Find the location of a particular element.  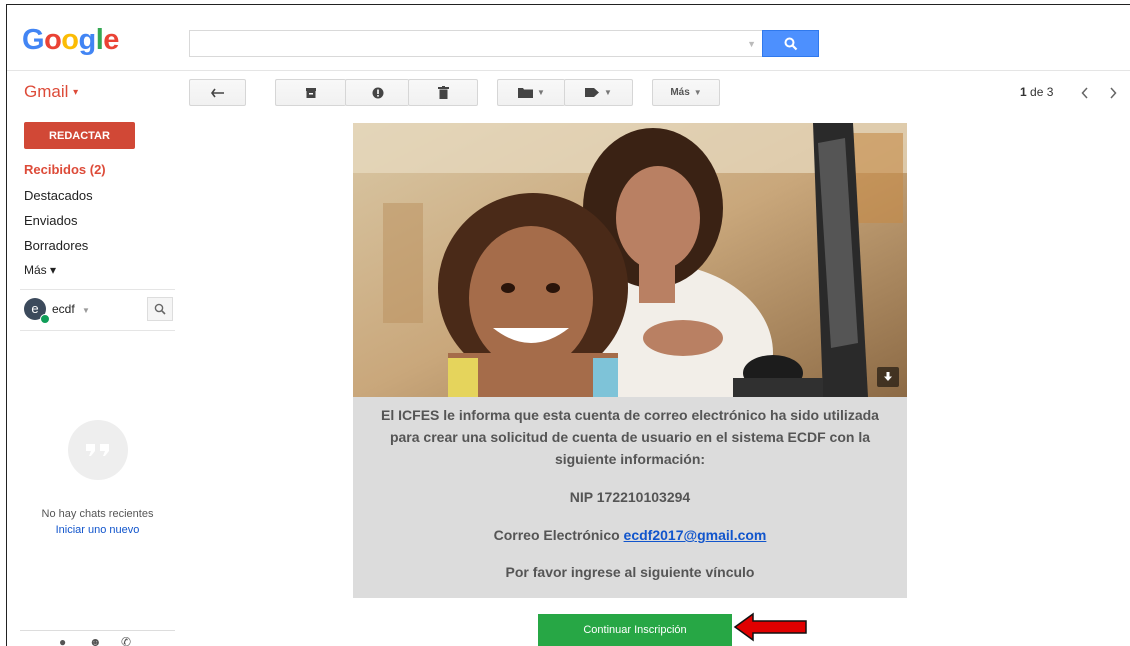

sidebar-item-inbox: Recibidos (2) is located at coordinates (65, 169).